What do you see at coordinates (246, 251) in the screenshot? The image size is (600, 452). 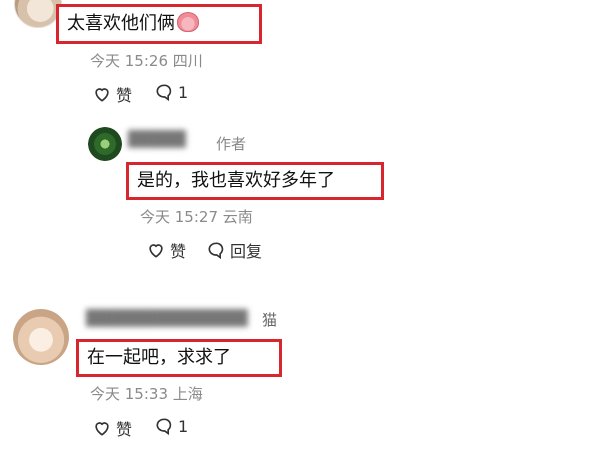 I see `reply-label: 回复` at bounding box center [246, 251].